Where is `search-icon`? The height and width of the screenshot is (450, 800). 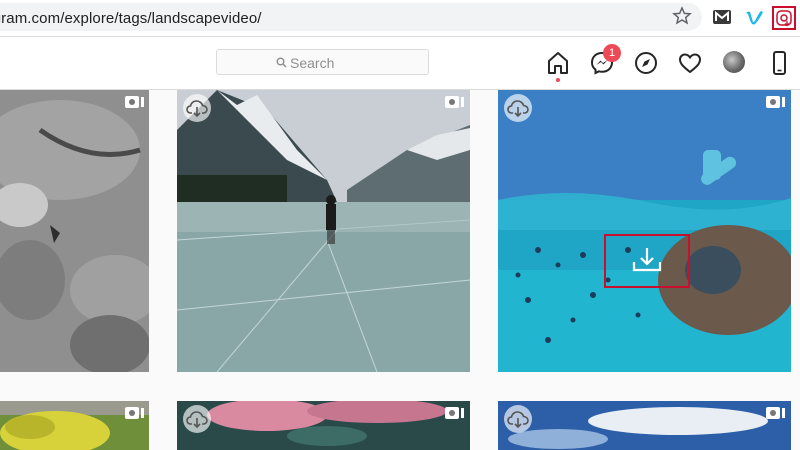 search-icon is located at coordinates (281, 62).